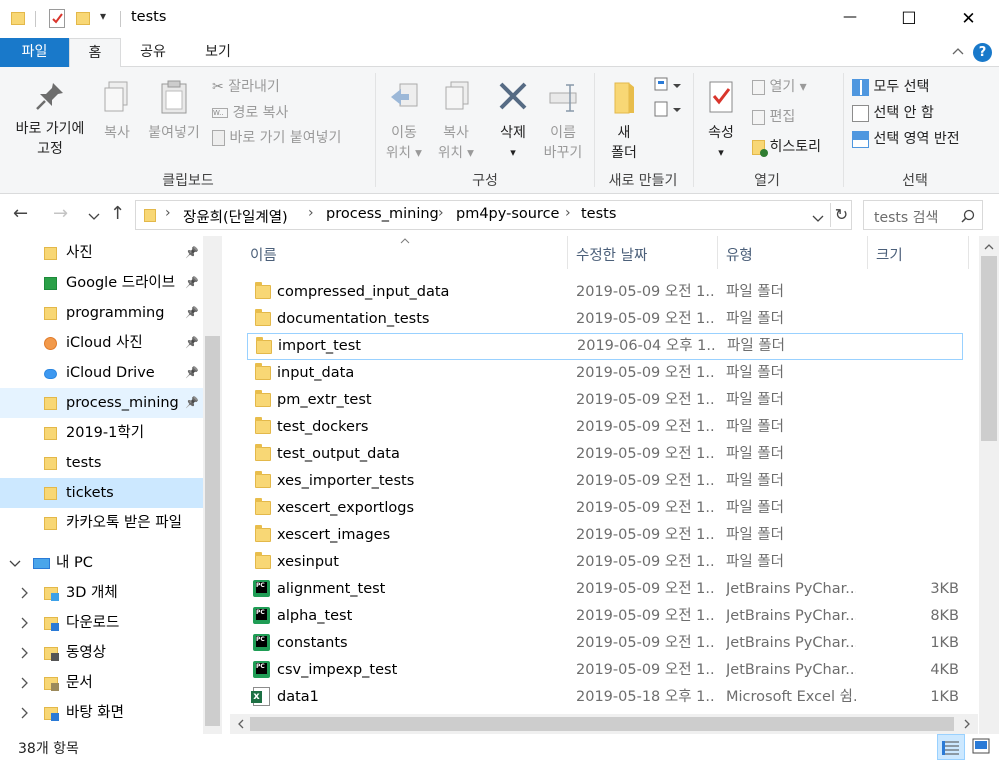  What do you see at coordinates (101, 623) in the screenshot?
I see `nav-item-pc-child: 다운로드` at bounding box center [101, 623].